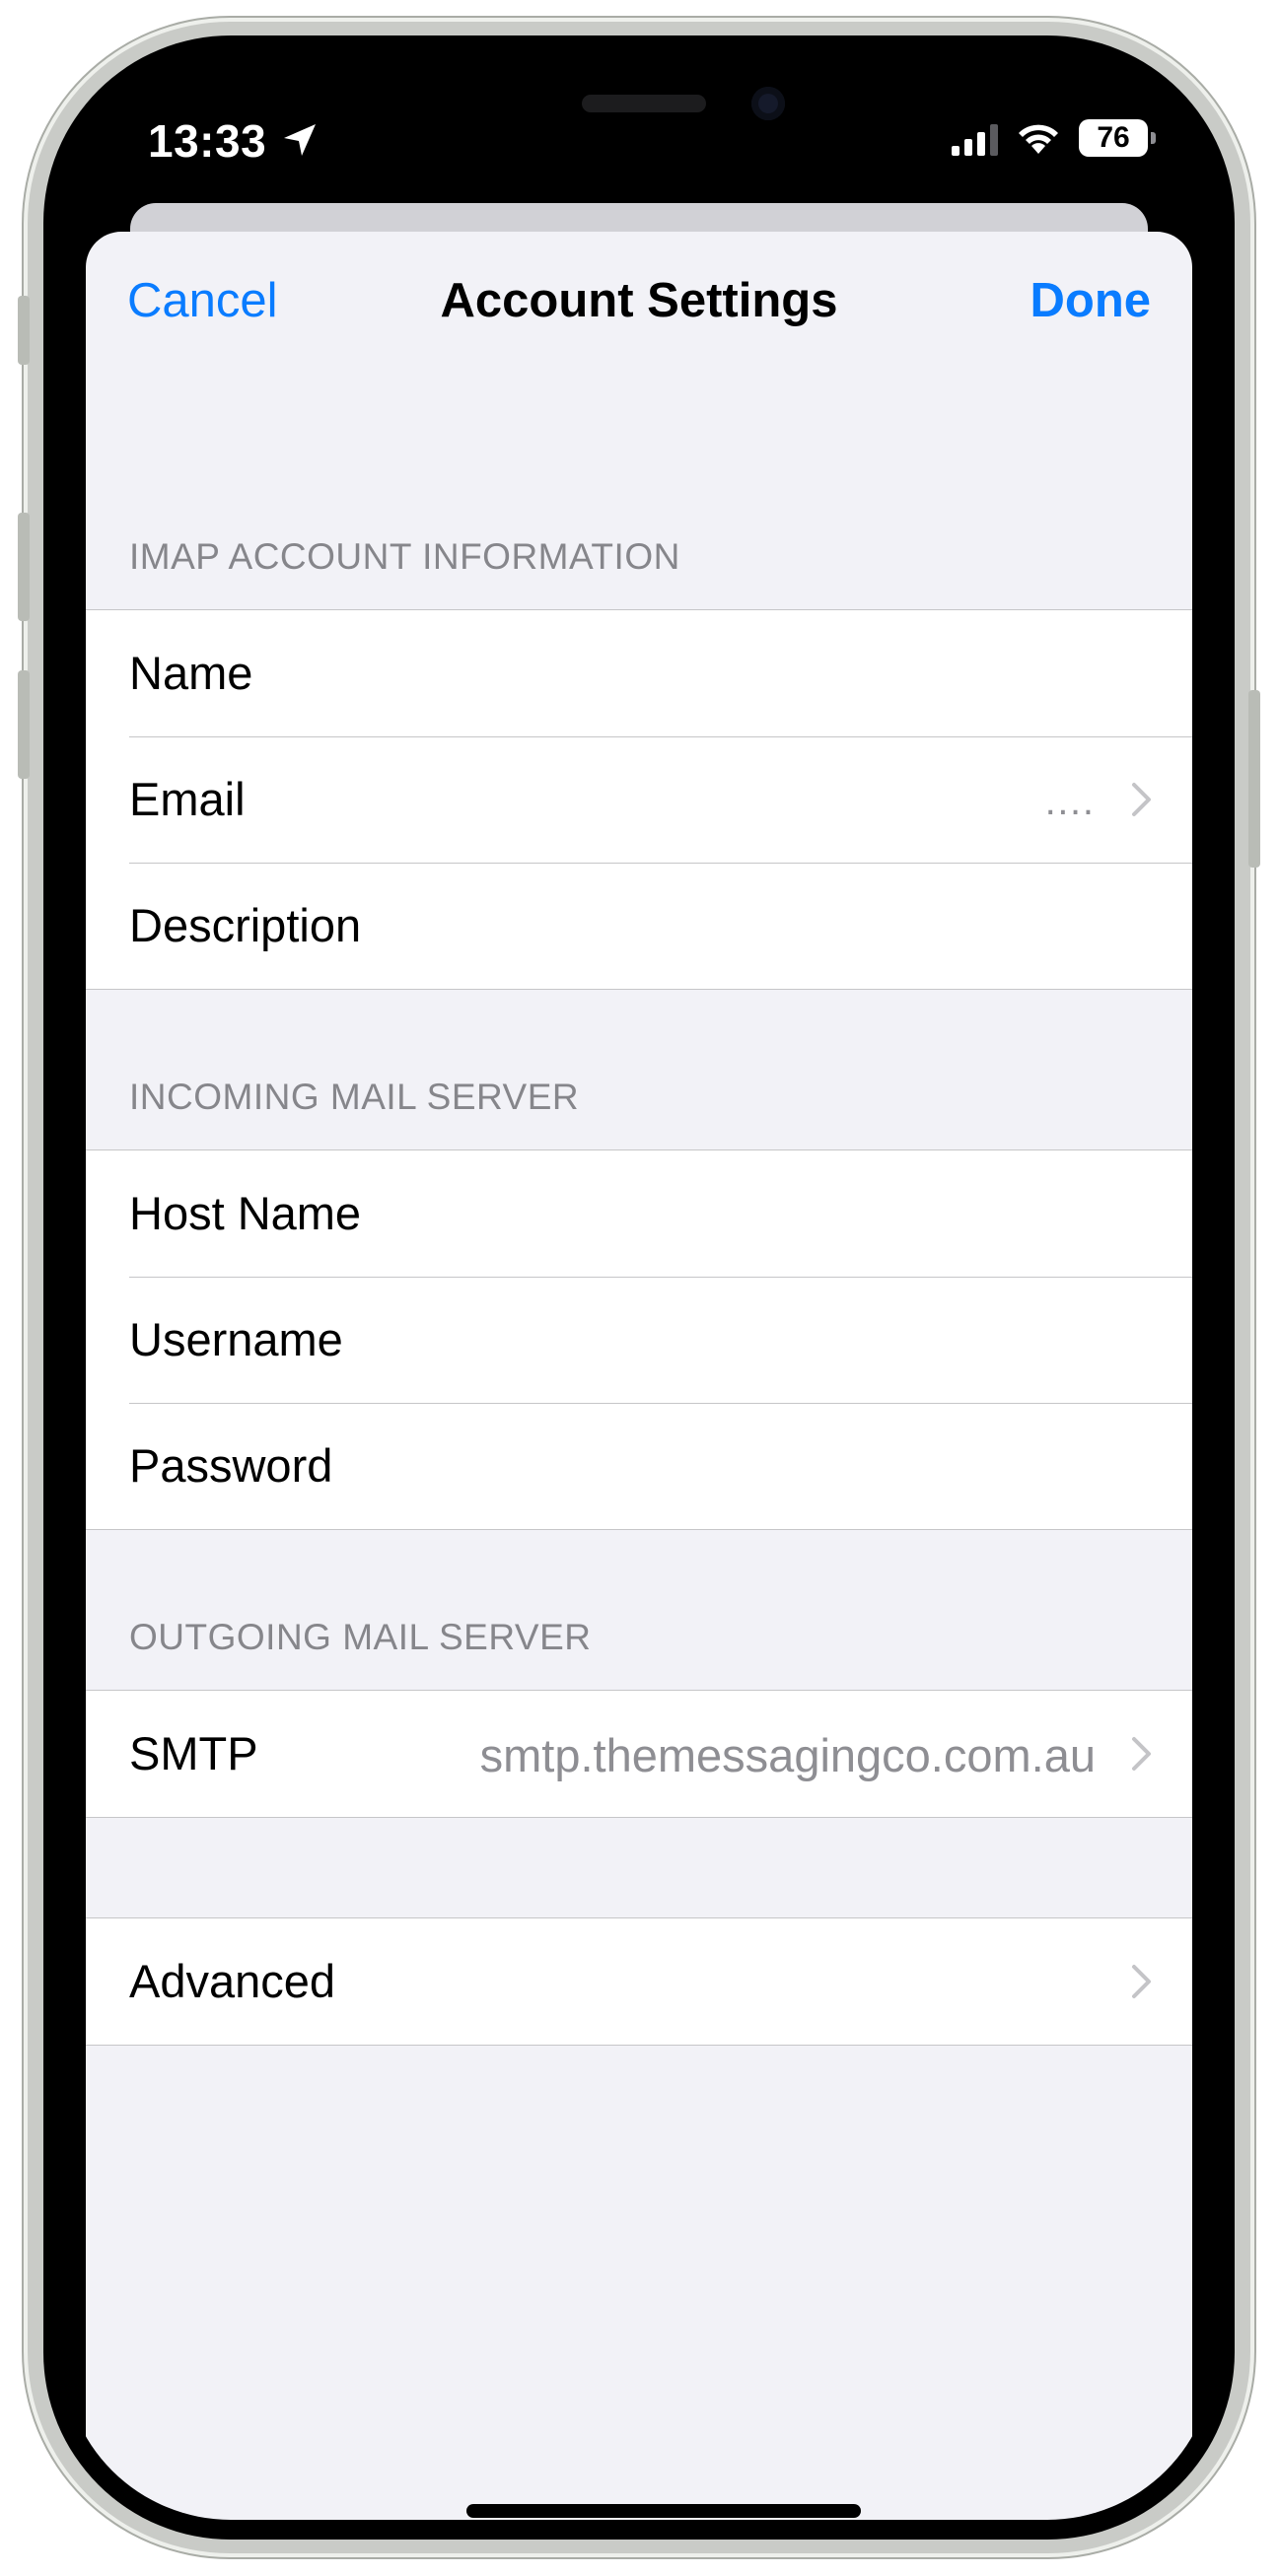 The image size is (1279, 2576). What do you see at coordinates (787, 1755) in the screenshot?
I see `smtp-server-value: smtp.themessagingco.com.au` at bounding box center [787, 1755].